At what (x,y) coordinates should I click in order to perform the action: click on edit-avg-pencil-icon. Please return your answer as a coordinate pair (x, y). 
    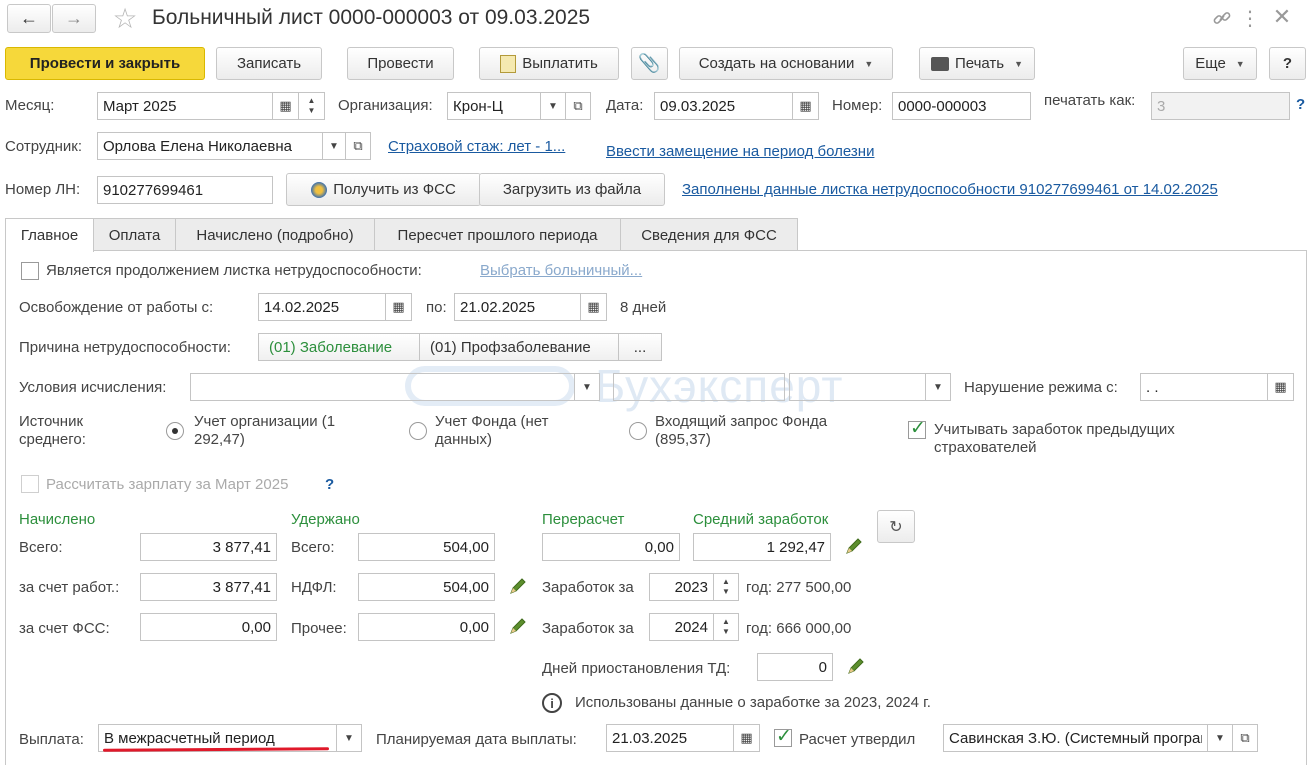
    Looking at the image, I should click on (855, 547).